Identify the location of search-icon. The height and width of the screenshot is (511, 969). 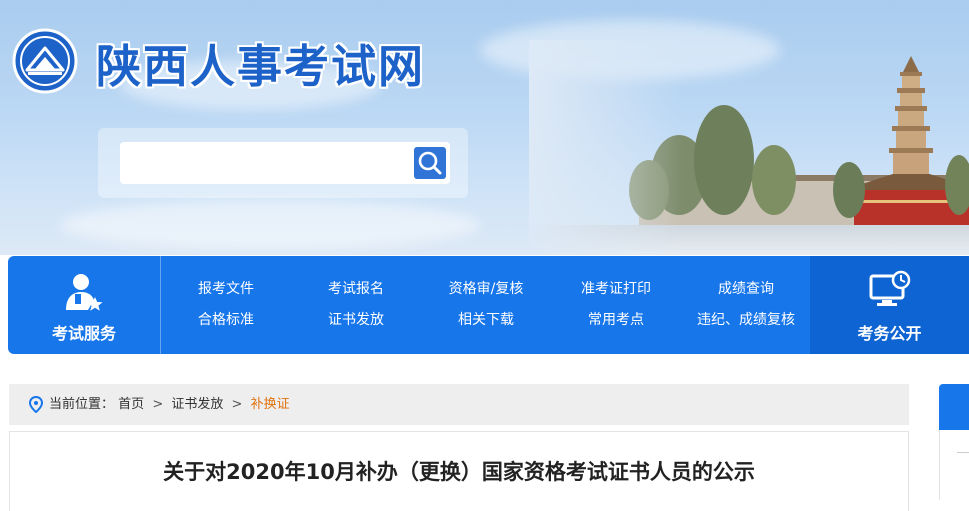
(430, 163).